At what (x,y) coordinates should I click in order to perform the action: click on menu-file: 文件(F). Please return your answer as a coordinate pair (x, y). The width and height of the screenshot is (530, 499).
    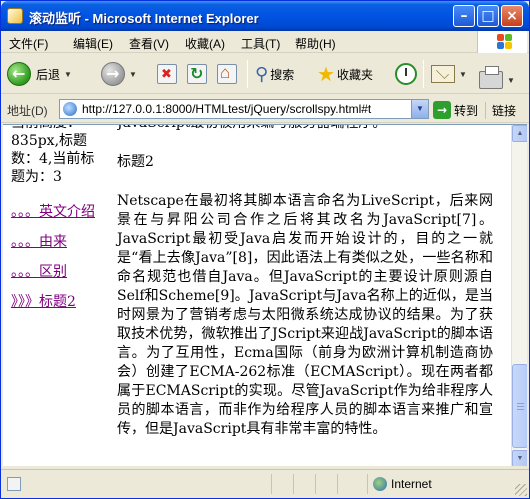
    Looking at the image, I should click on (28, 43).